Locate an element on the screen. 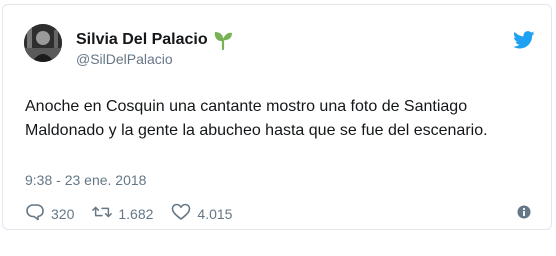 Image resolution: width=556 pixels, height=256 pixels. retweet-count: 1.682 is located at coordinates (136, 213).